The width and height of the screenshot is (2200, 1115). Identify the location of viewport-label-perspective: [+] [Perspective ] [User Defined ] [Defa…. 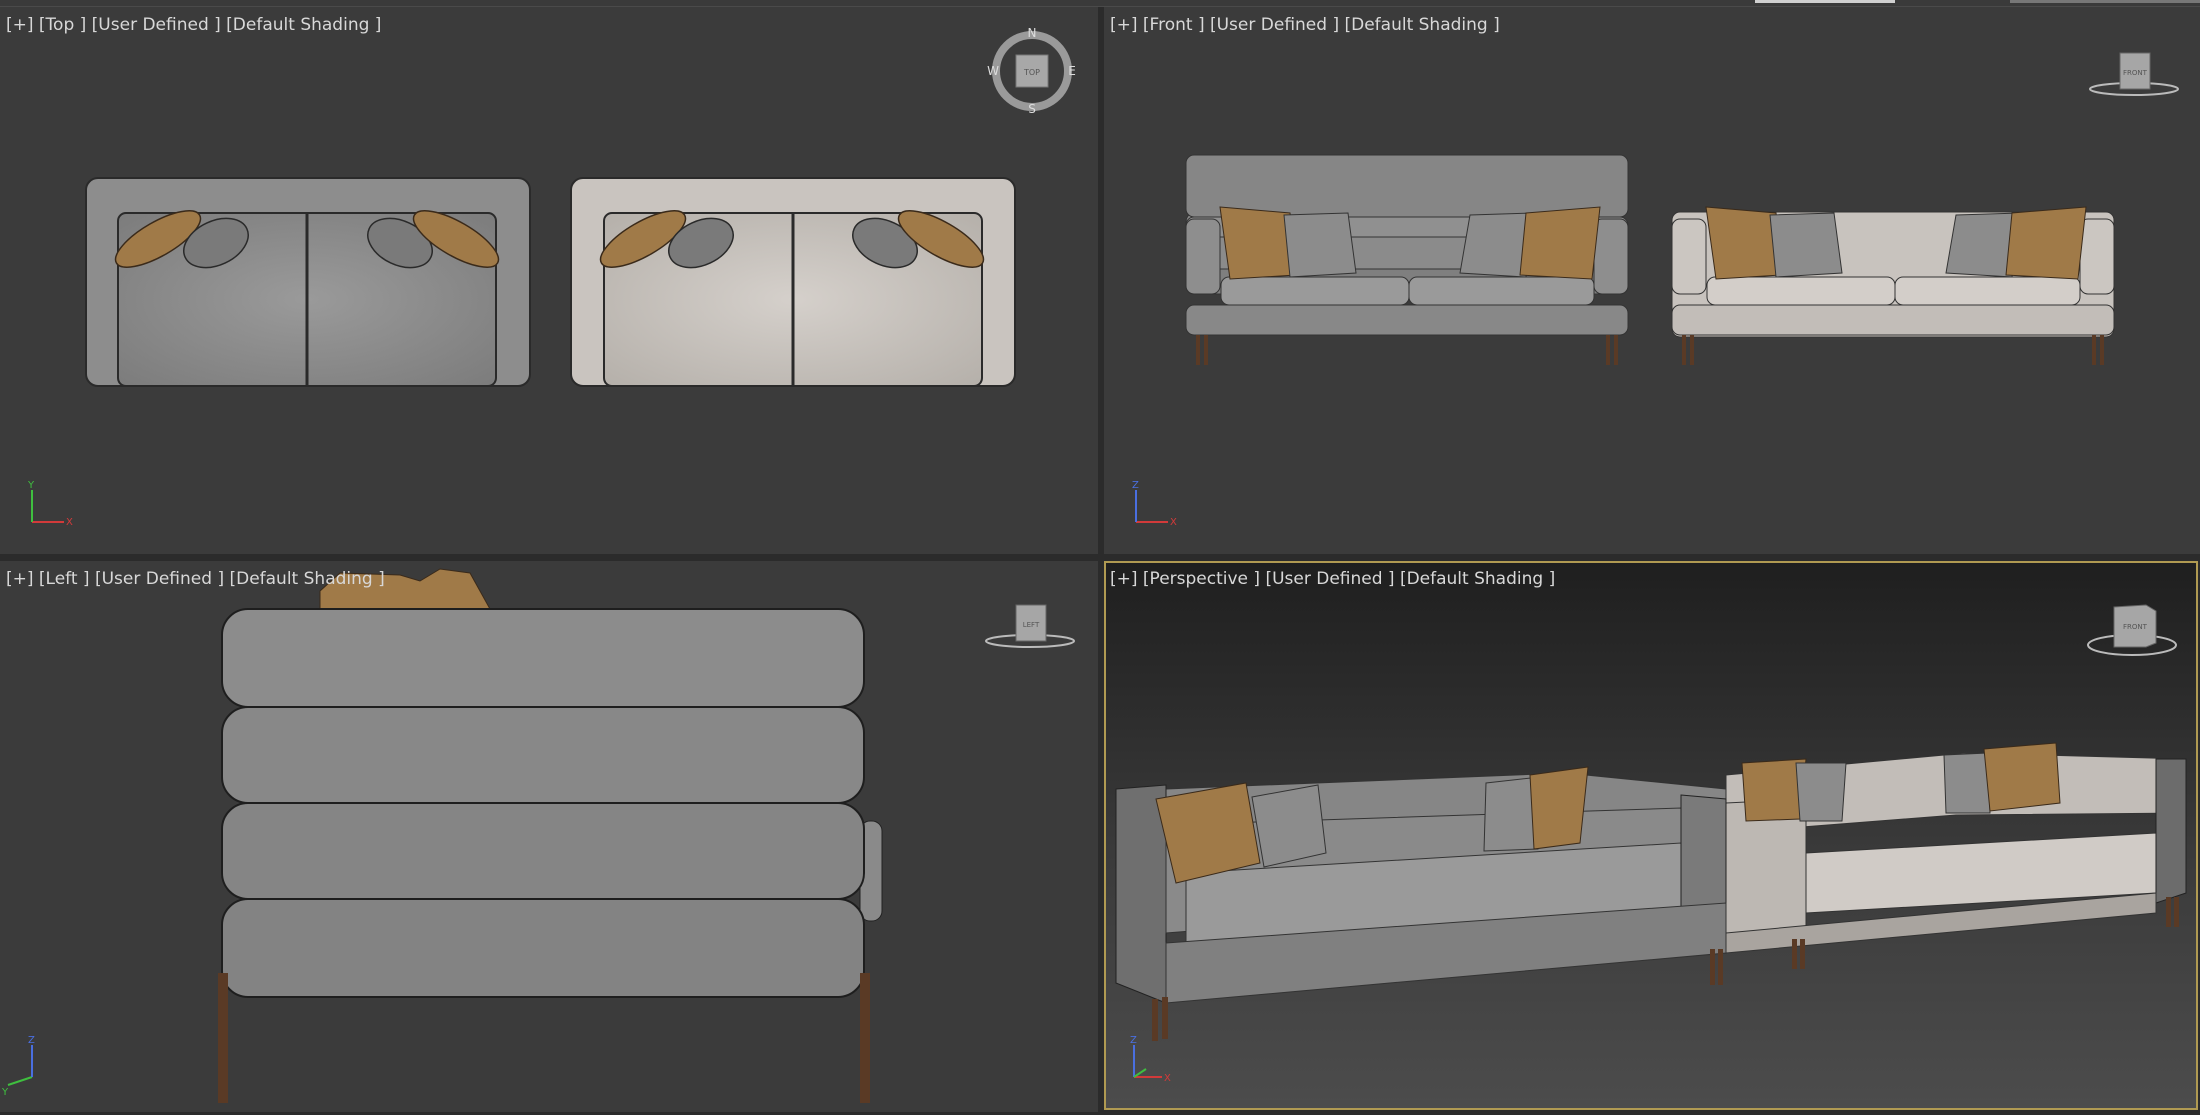
(1332, 579).